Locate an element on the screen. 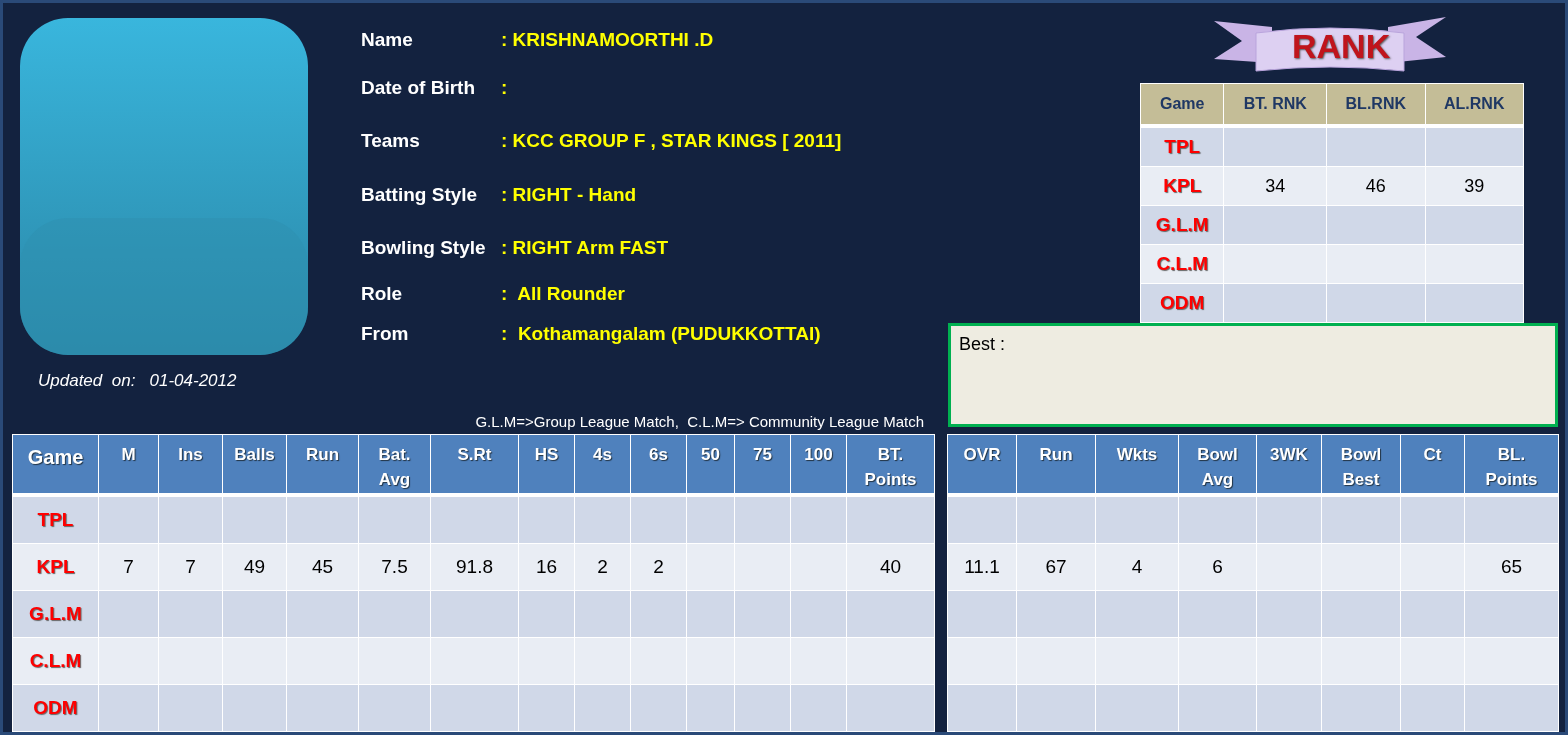 This screenshot has width=1568, height=735. column-header: 3WK is located at coordinates (1289, 464).